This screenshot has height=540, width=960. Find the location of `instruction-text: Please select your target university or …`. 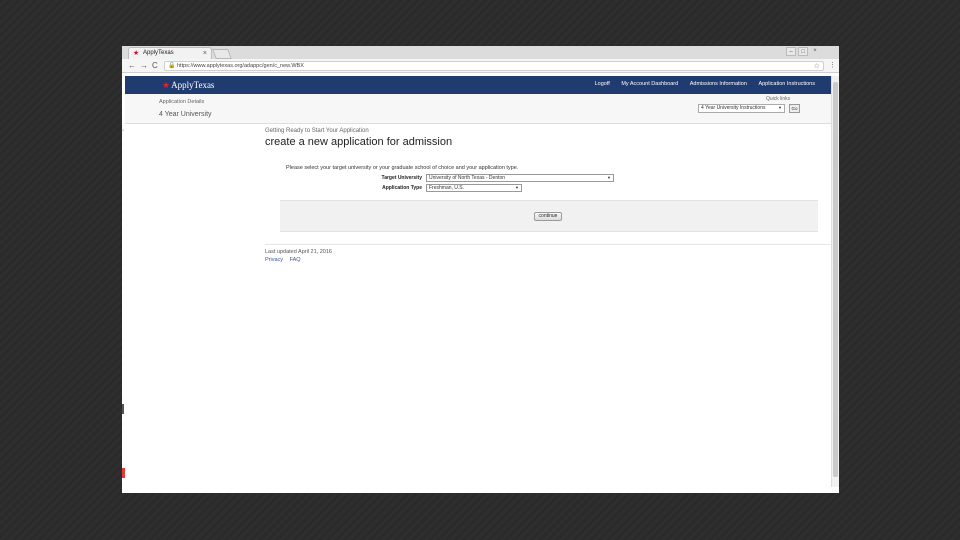

instruction-text: Please select your target university or … is located at coordinates (402, 168).